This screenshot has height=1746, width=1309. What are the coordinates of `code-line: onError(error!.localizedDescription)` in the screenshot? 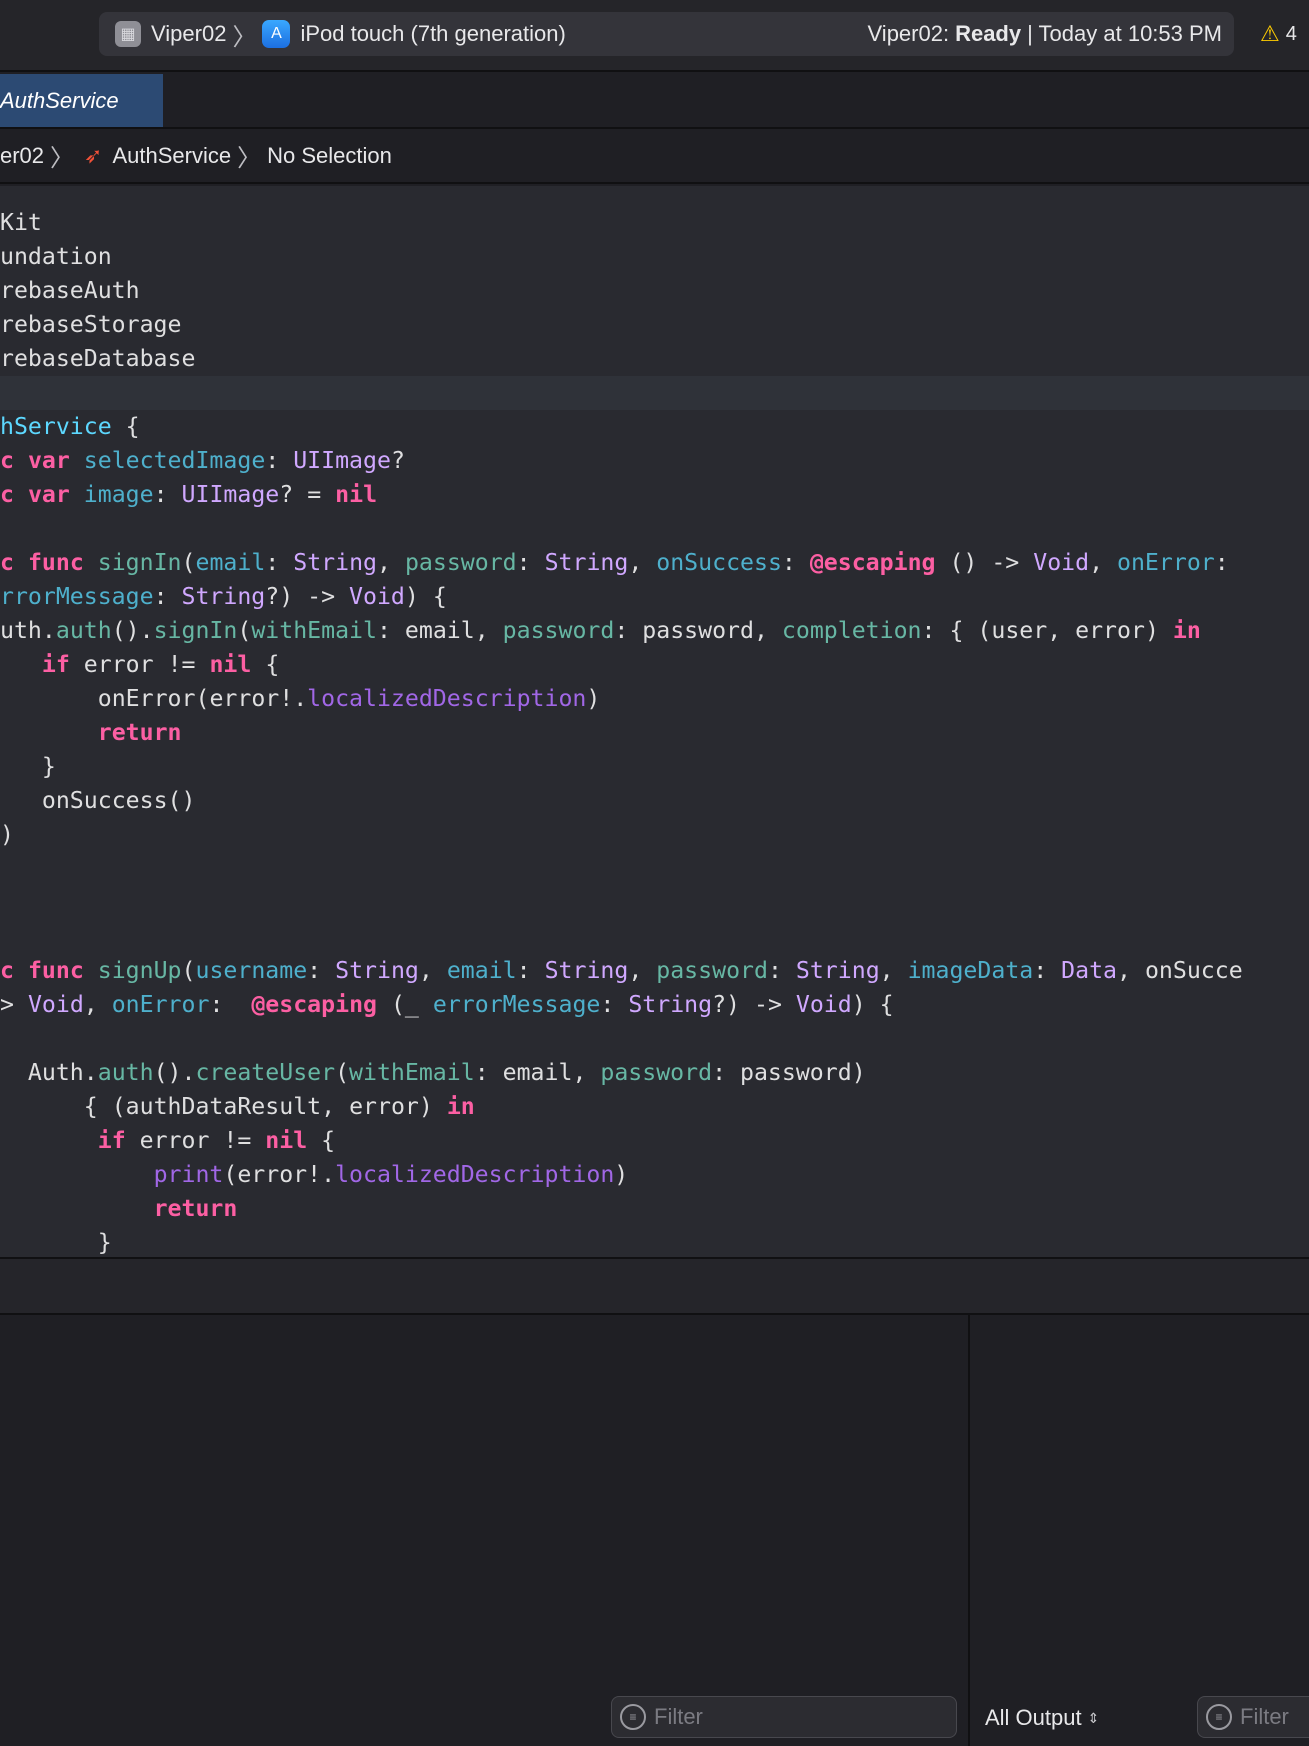 It's located at (654, 699).